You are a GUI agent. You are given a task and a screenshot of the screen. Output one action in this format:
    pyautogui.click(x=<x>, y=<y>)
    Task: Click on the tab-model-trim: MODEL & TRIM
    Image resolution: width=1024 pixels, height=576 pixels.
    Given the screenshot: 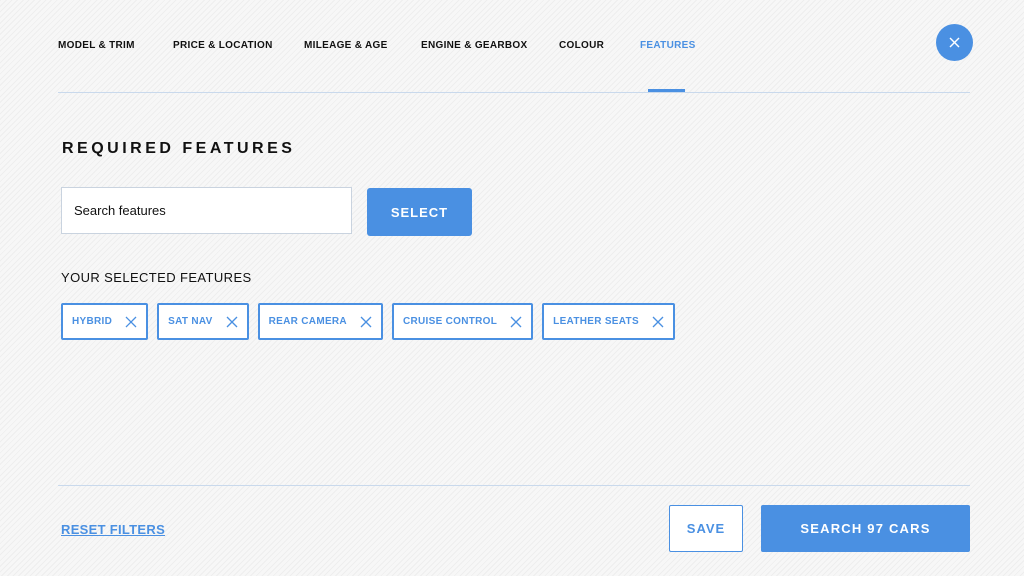 What is the action you would take?
    pyautogui.click(x=96, y=46)
    